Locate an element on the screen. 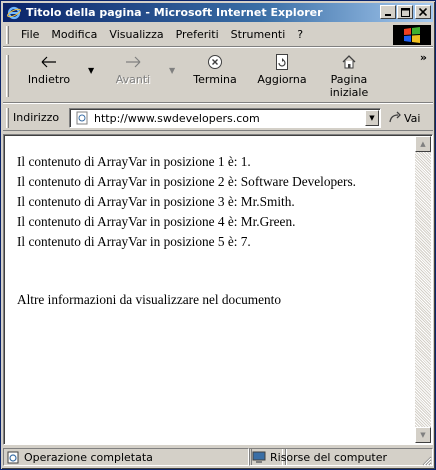 Image resolution: width=436 pixels, height=470 pixels. forward-arrow-icon is located at coordinates (133, 62).